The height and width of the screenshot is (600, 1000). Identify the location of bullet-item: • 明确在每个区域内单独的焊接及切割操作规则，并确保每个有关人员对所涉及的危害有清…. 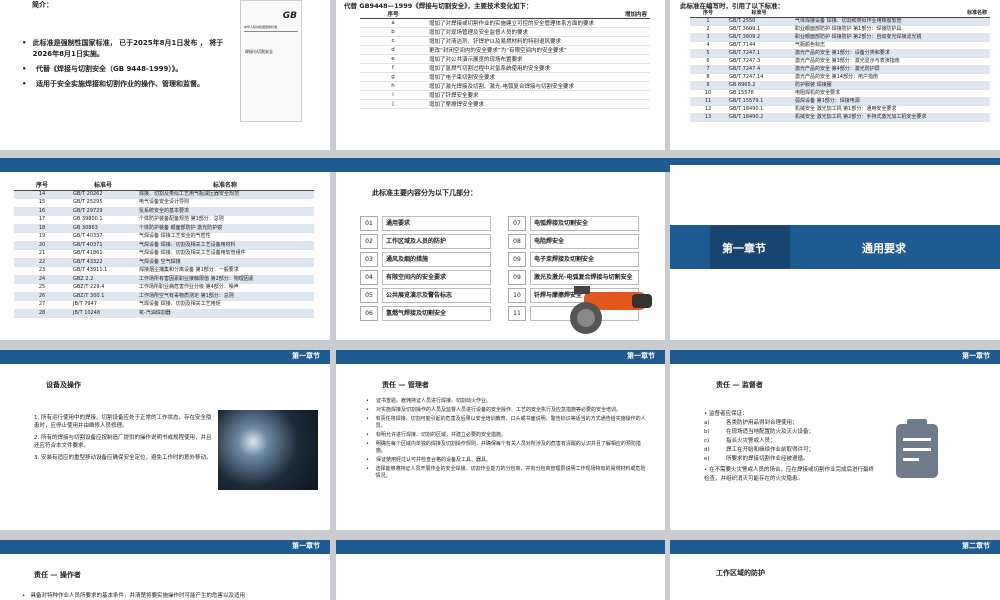
(503, 447).